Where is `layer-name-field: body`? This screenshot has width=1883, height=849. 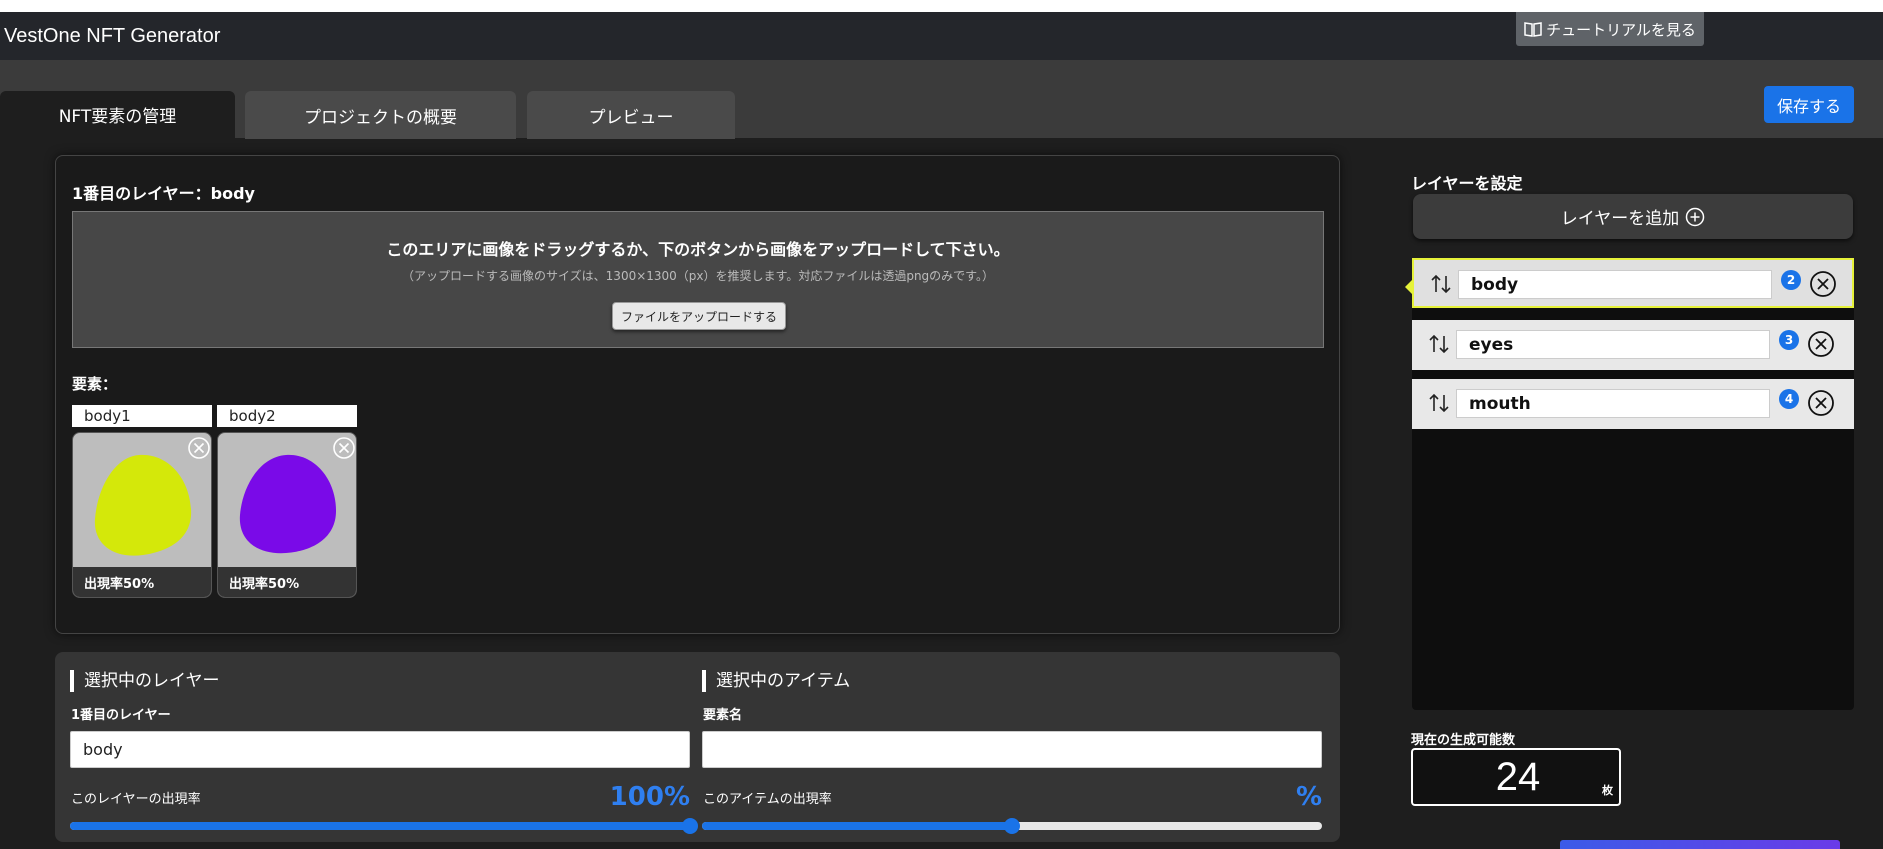
layer-name-field: body is located at coordinates (380, 749).